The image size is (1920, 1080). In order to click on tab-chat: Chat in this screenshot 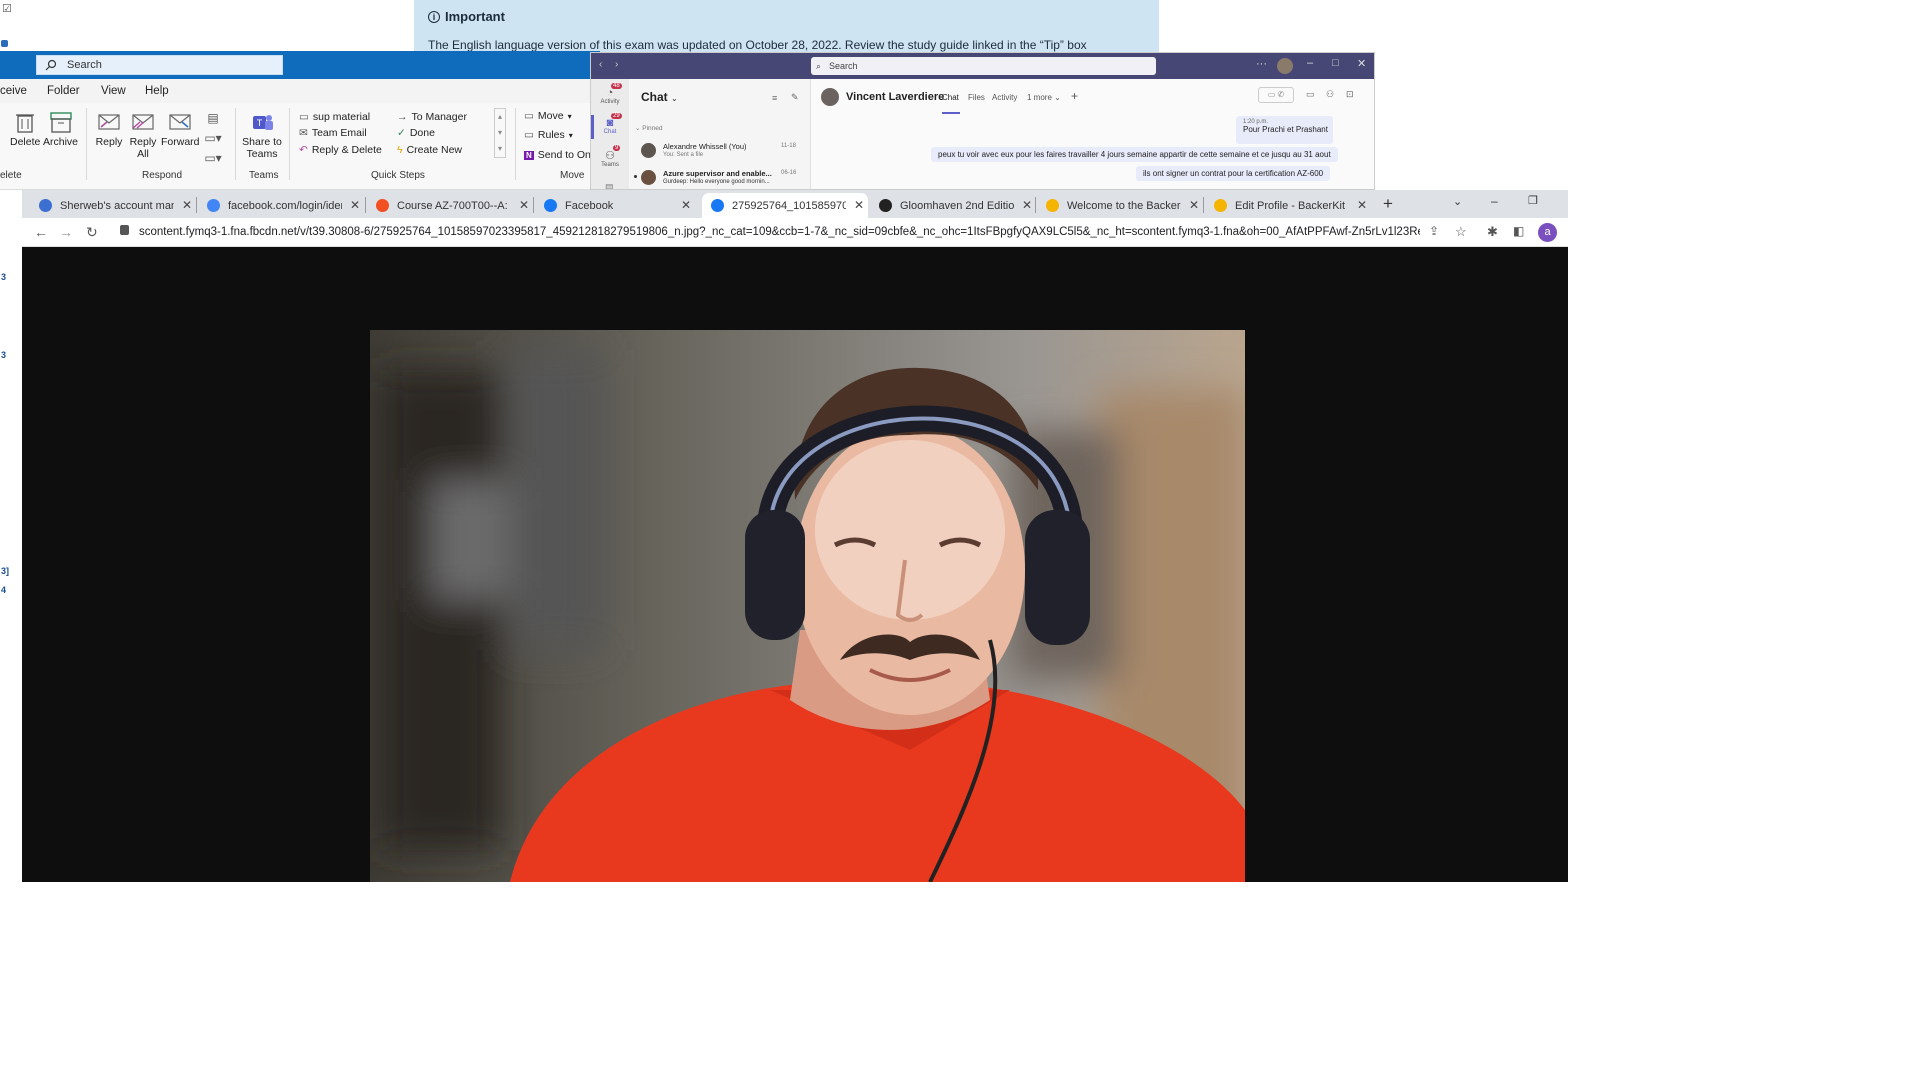, I will do `click(950, 97)`.